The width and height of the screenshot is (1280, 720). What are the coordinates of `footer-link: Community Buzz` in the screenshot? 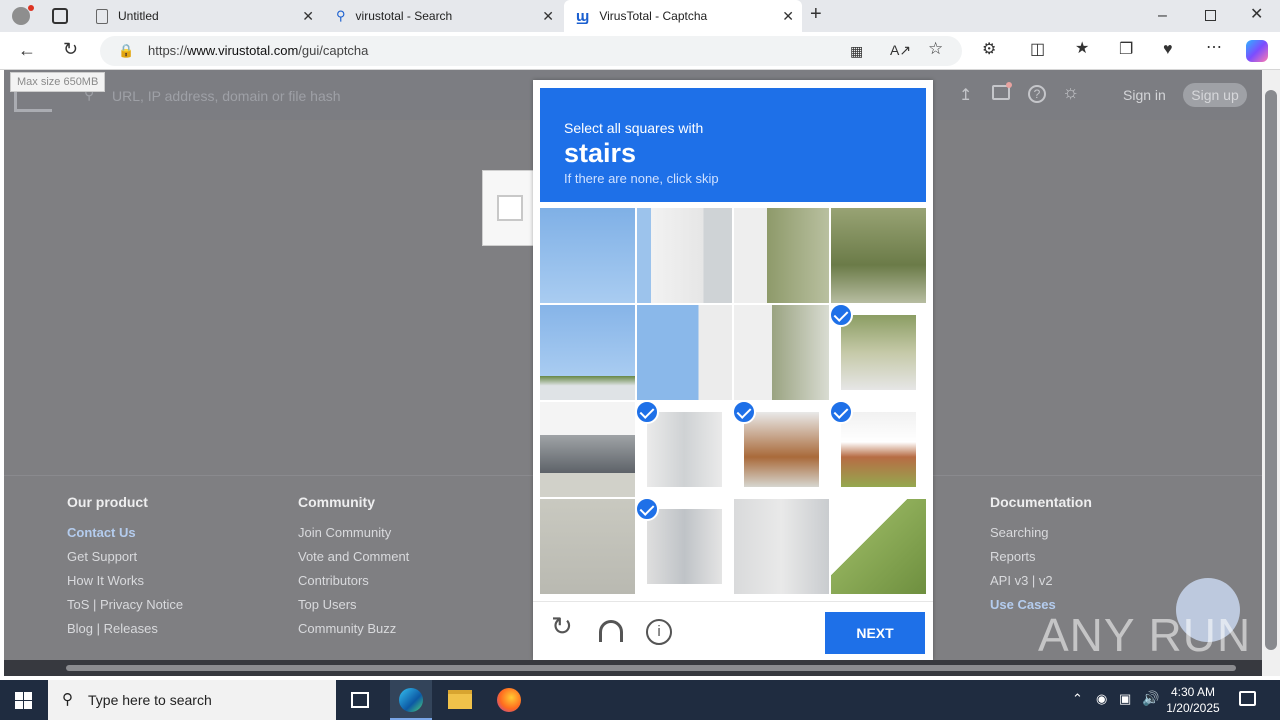 It's located at (353, 633).